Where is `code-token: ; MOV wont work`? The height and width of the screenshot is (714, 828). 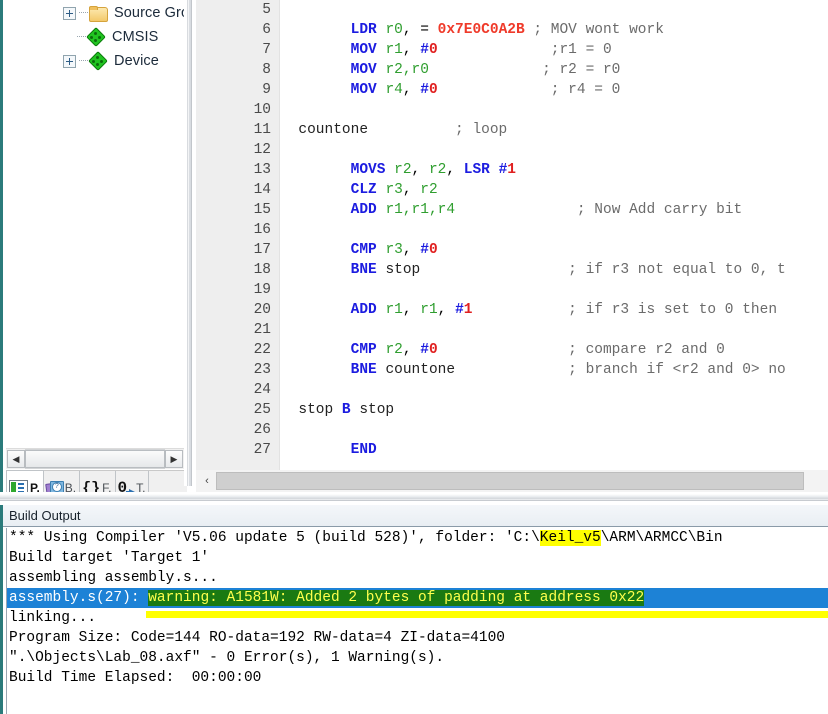
code-token: ; MOV wont work is located at coordinates (594, 30).